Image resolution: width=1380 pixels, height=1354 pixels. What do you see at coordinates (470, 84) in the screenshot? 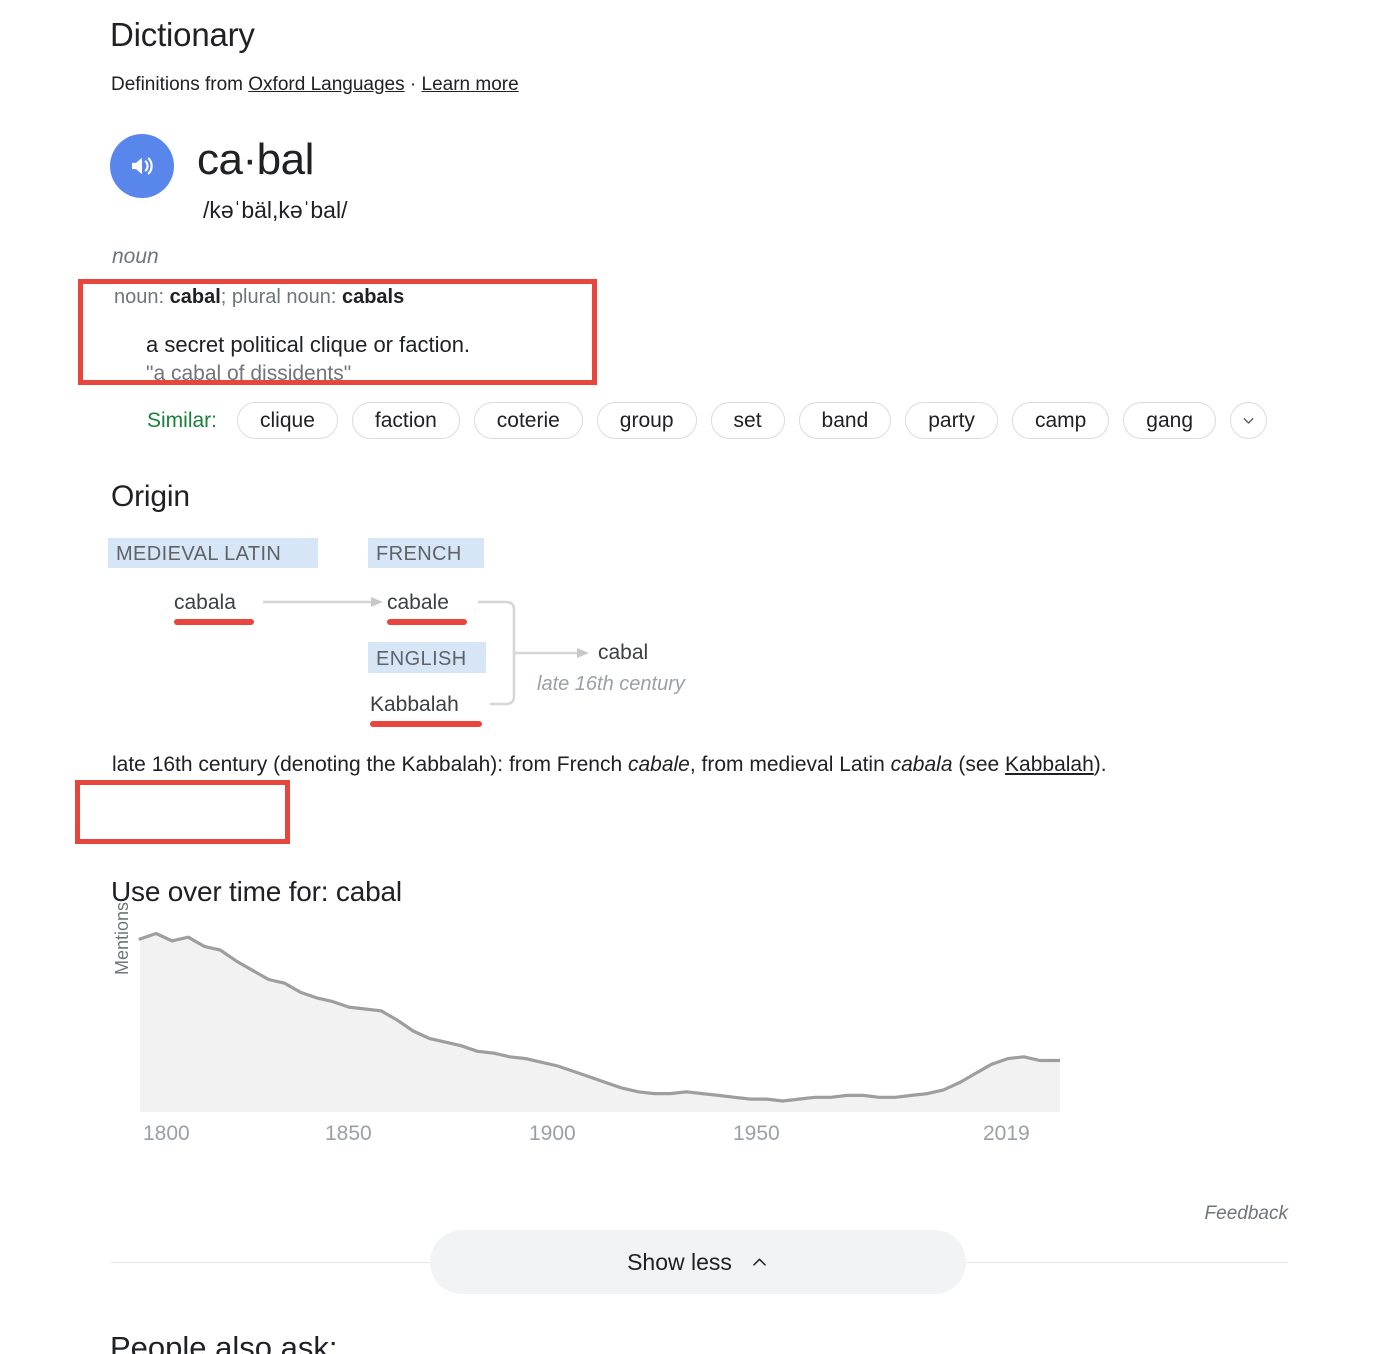
I see `learn-more-link: Learn more` at bounding box center [470, 84].